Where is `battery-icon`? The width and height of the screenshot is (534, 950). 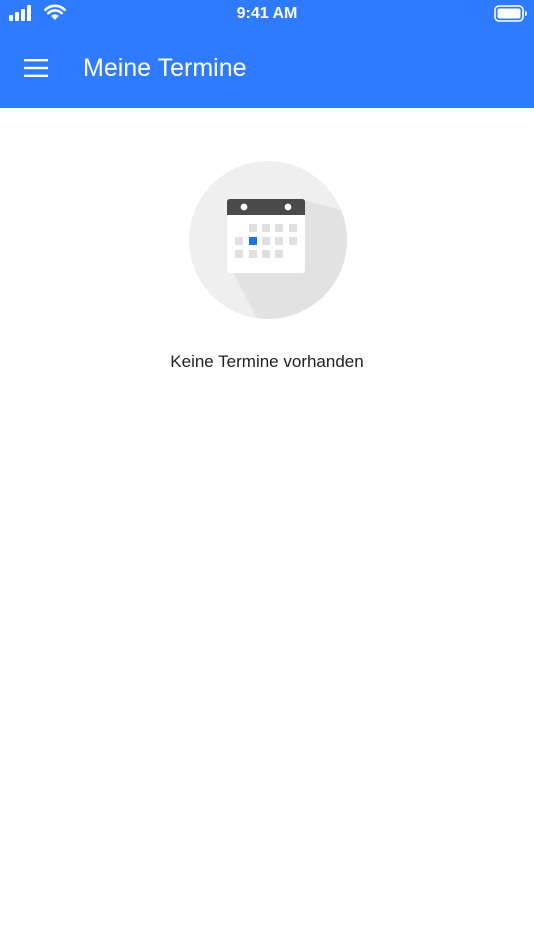
battery-icon is located at coordinates (510, 13).